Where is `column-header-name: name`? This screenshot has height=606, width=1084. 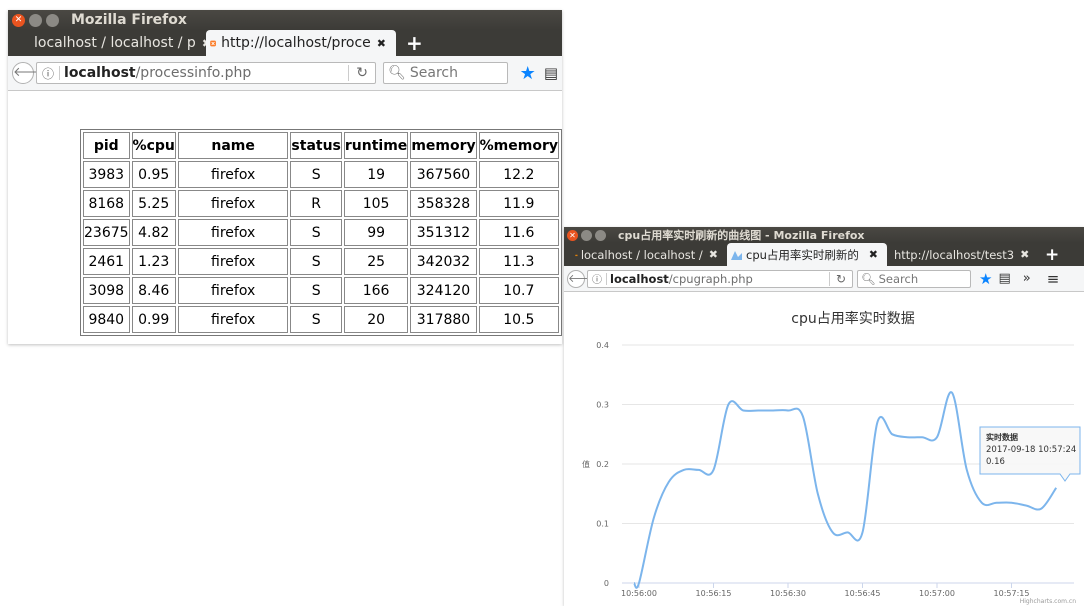 column-header-name: name is located at coordinates (233, 145).